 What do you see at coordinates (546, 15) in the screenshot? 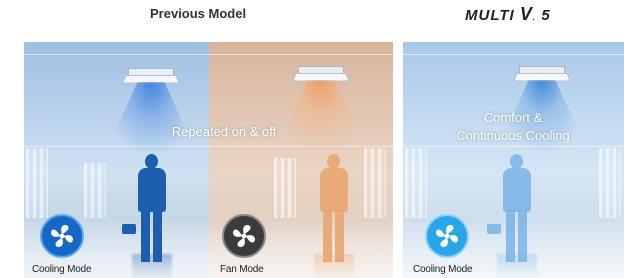
I see `brand-number: 5` at bounding box center [546, 15].